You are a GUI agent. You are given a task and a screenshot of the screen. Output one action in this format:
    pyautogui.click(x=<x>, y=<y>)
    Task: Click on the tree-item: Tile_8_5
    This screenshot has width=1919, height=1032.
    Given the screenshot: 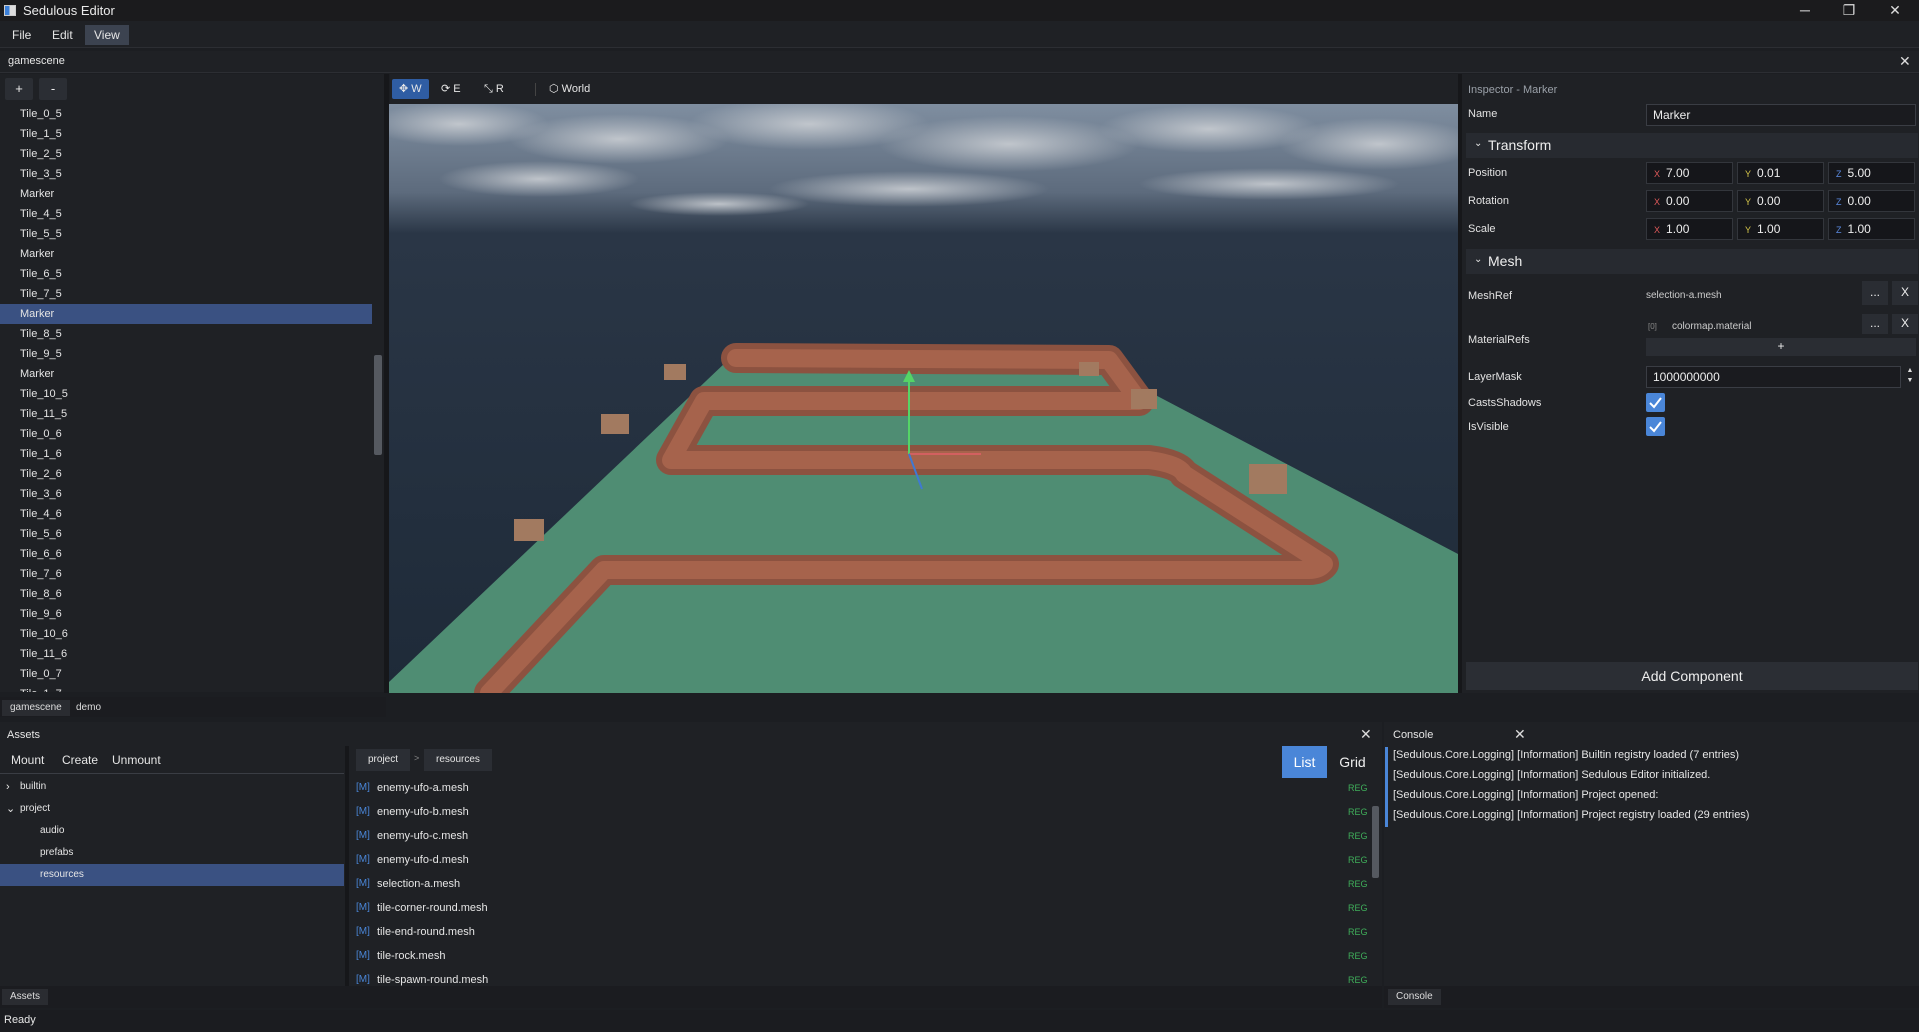 What is the action you would take?
    pyautogui.click(x=186, y=334)
    